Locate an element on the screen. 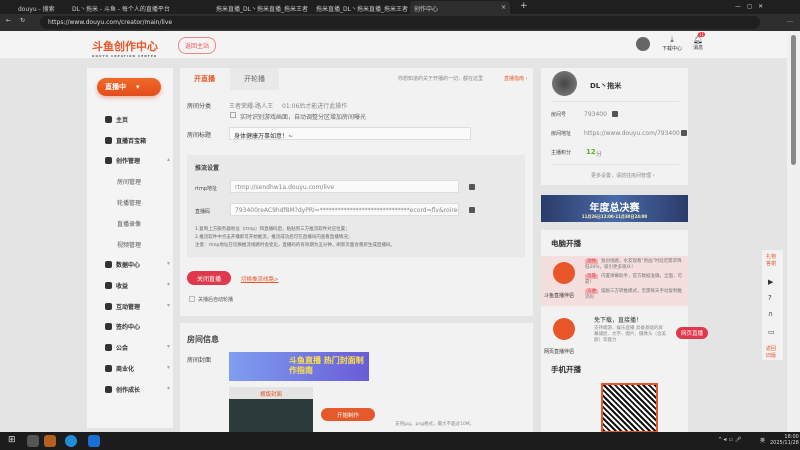  sidebar-item: 轮播管理 is located at coordinates (129, 202).